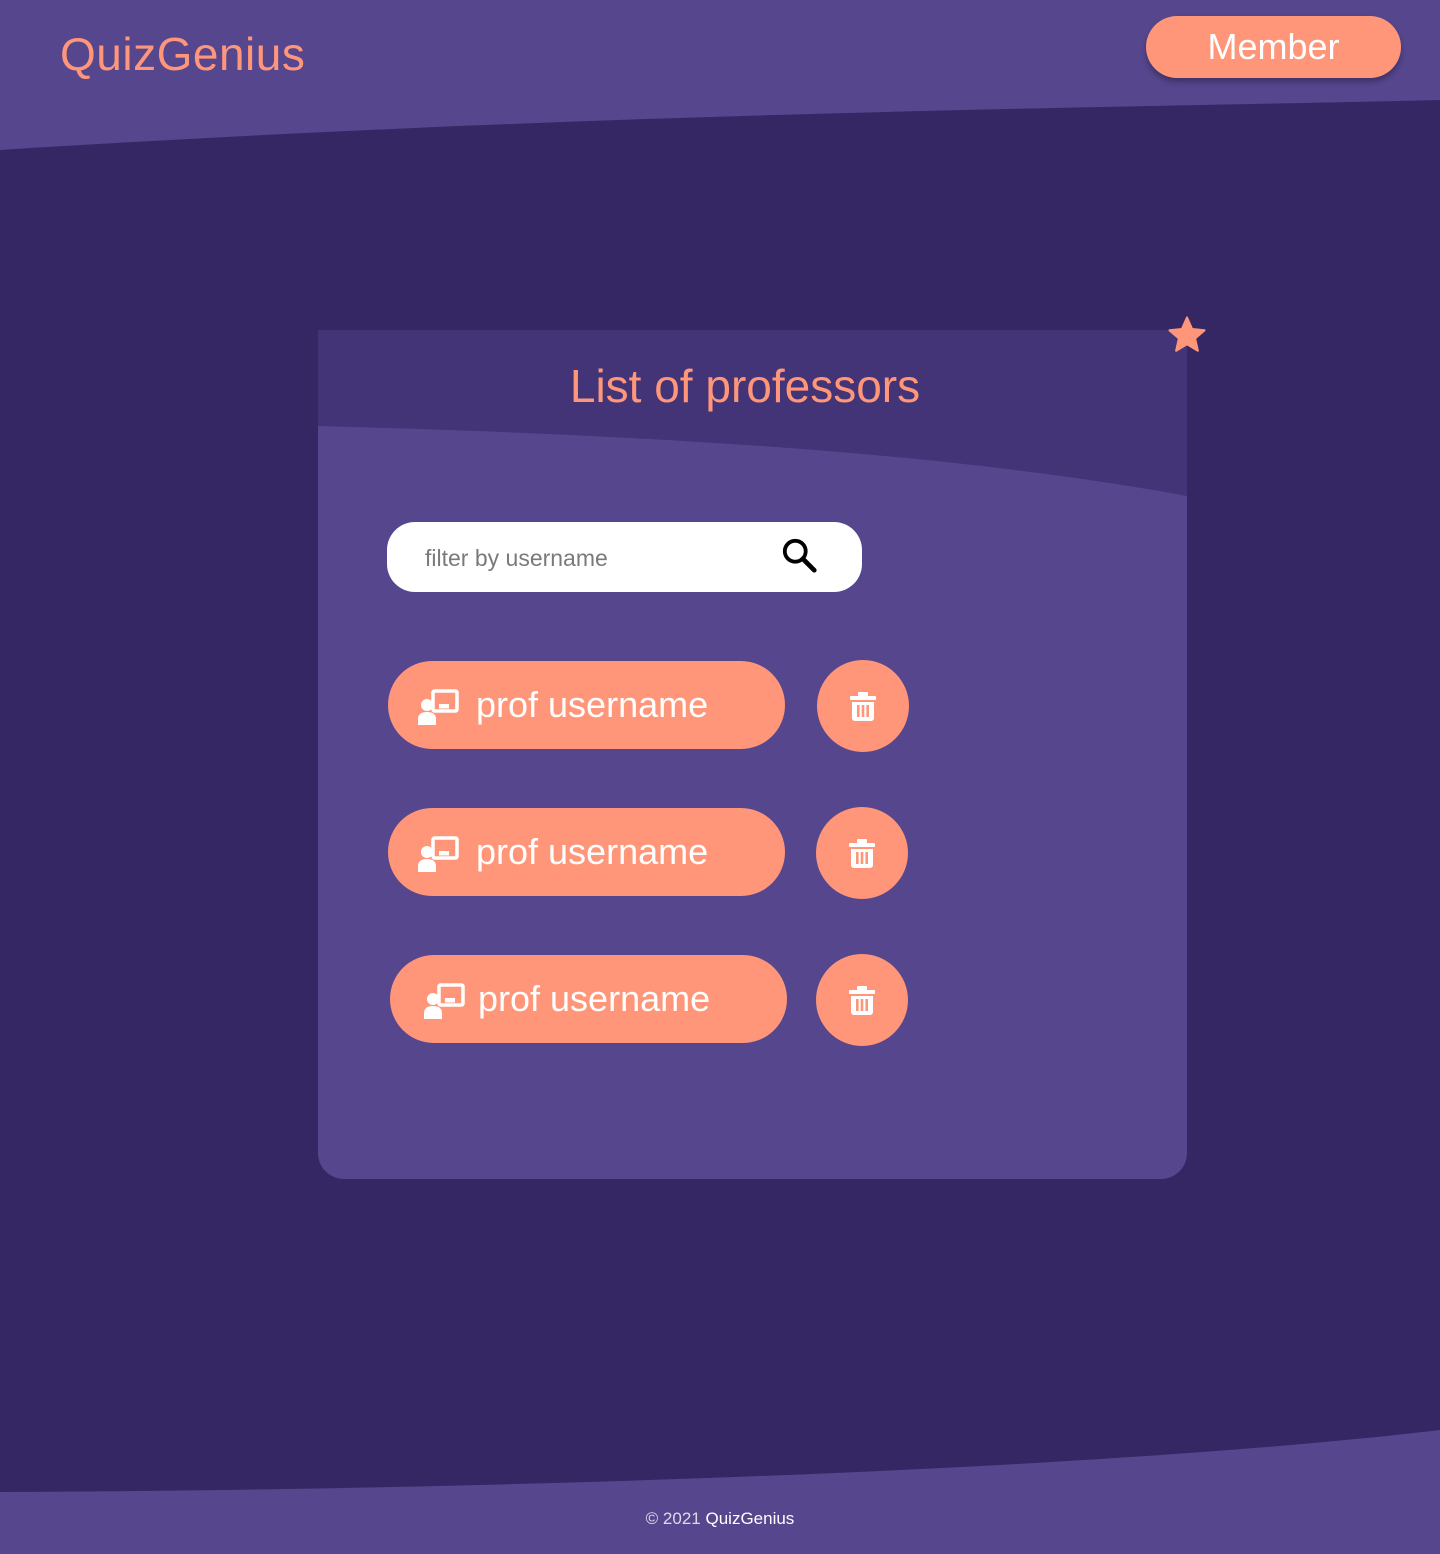 The image size is (1440, 1554). What do you see at coordinates (595, 558) in the screenshot?
I see `search-input` at bounding box center [595, 558].